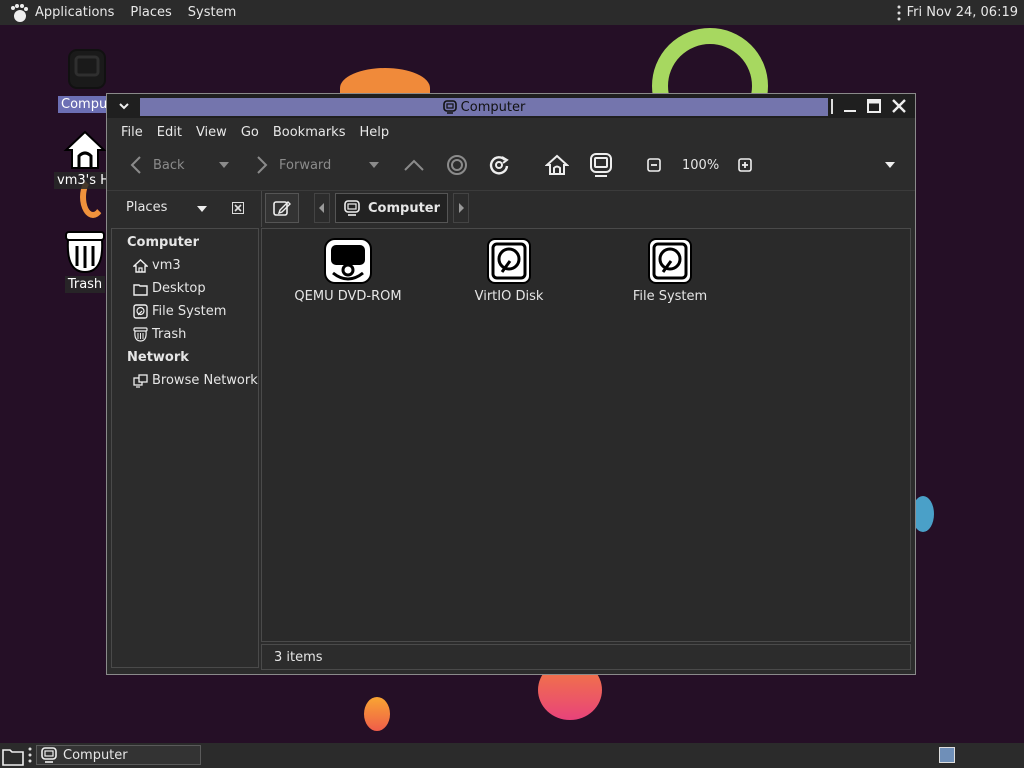  What do you see at coordinates (511, 167) in the screenshot?
I see `toolbar: Back Forward 100%` at bounding box center [511, 167].